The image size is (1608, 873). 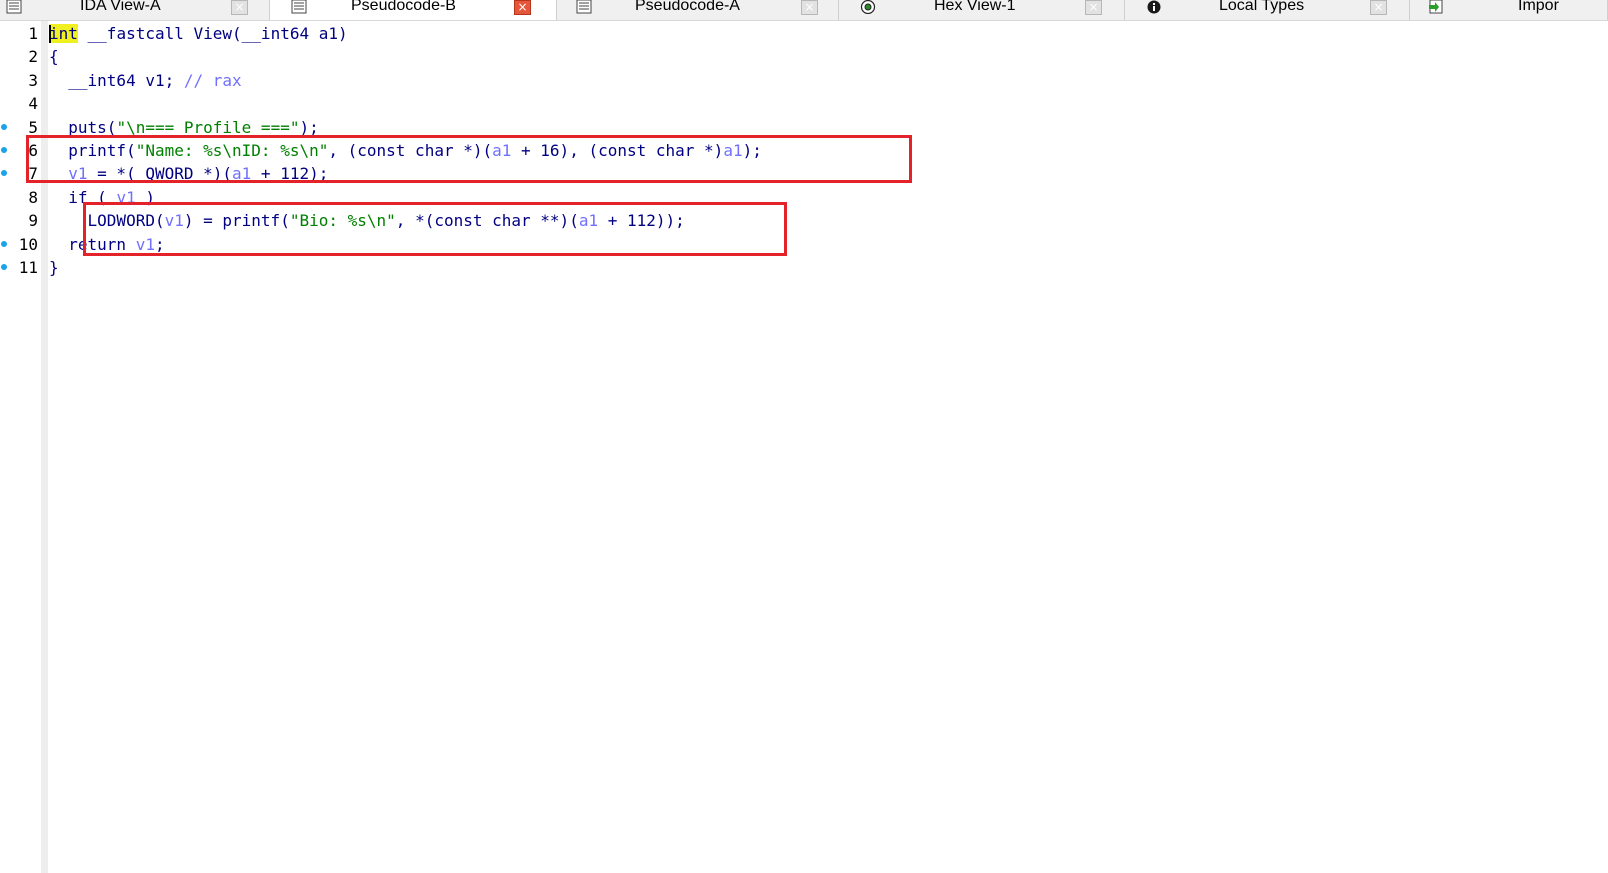 What do you see at coordinates (50, 34) in the screenshot?
I see `text-cursor` at bounding box center [50, 34].